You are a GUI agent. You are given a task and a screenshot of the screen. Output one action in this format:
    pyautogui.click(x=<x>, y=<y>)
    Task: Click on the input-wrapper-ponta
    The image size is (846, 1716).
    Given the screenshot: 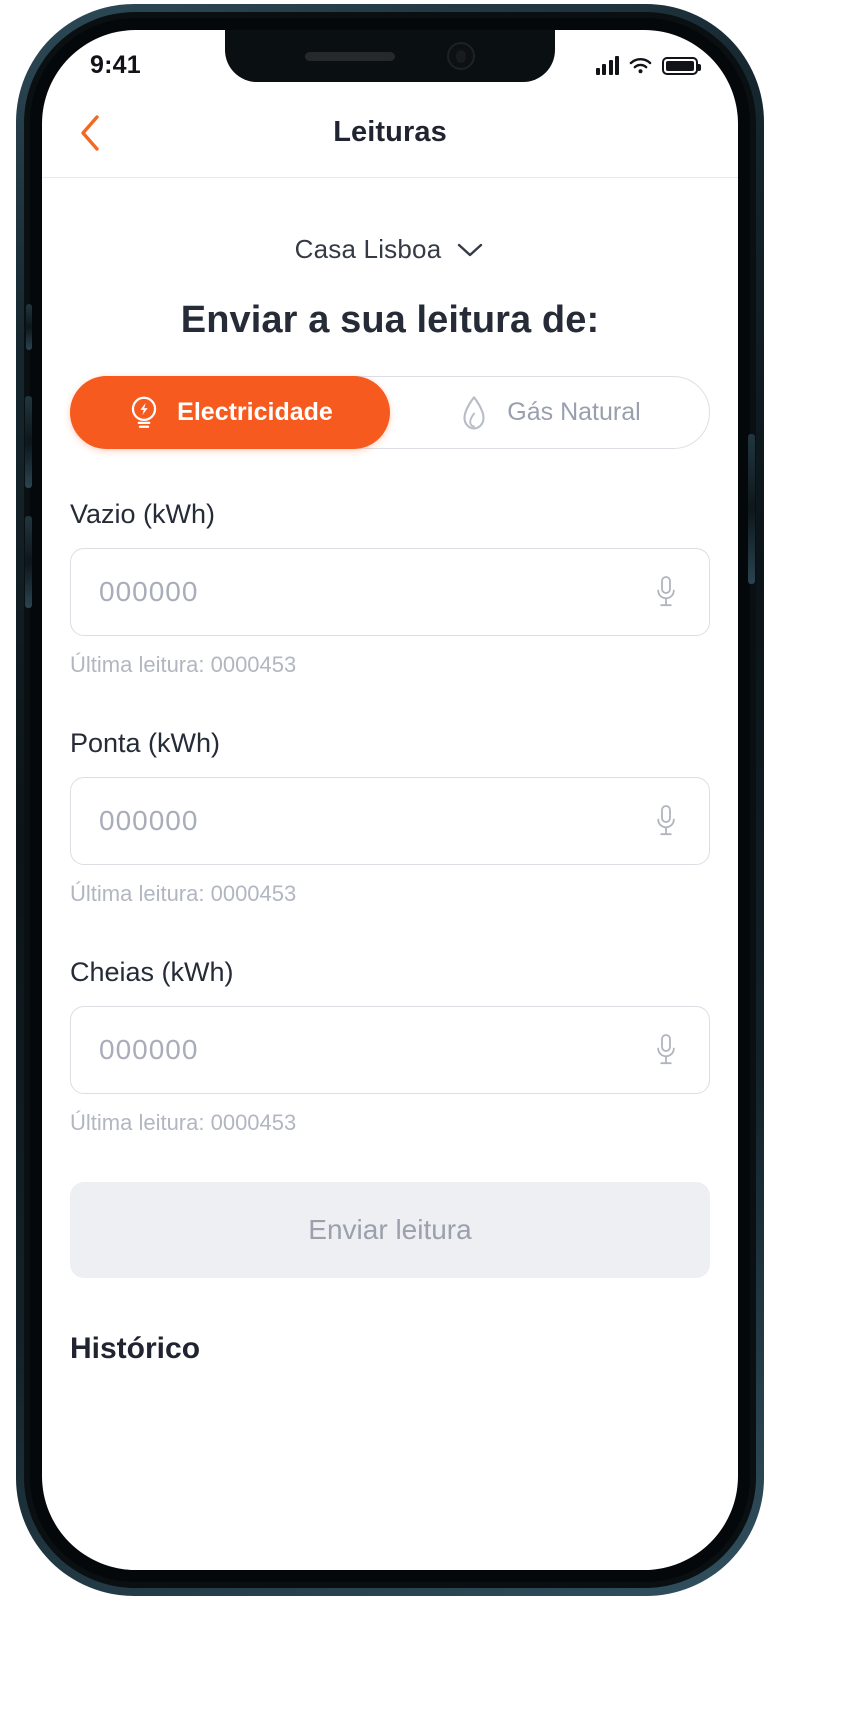 What is the action you would take?
    pyautogui.click(x=390, y=821)
    